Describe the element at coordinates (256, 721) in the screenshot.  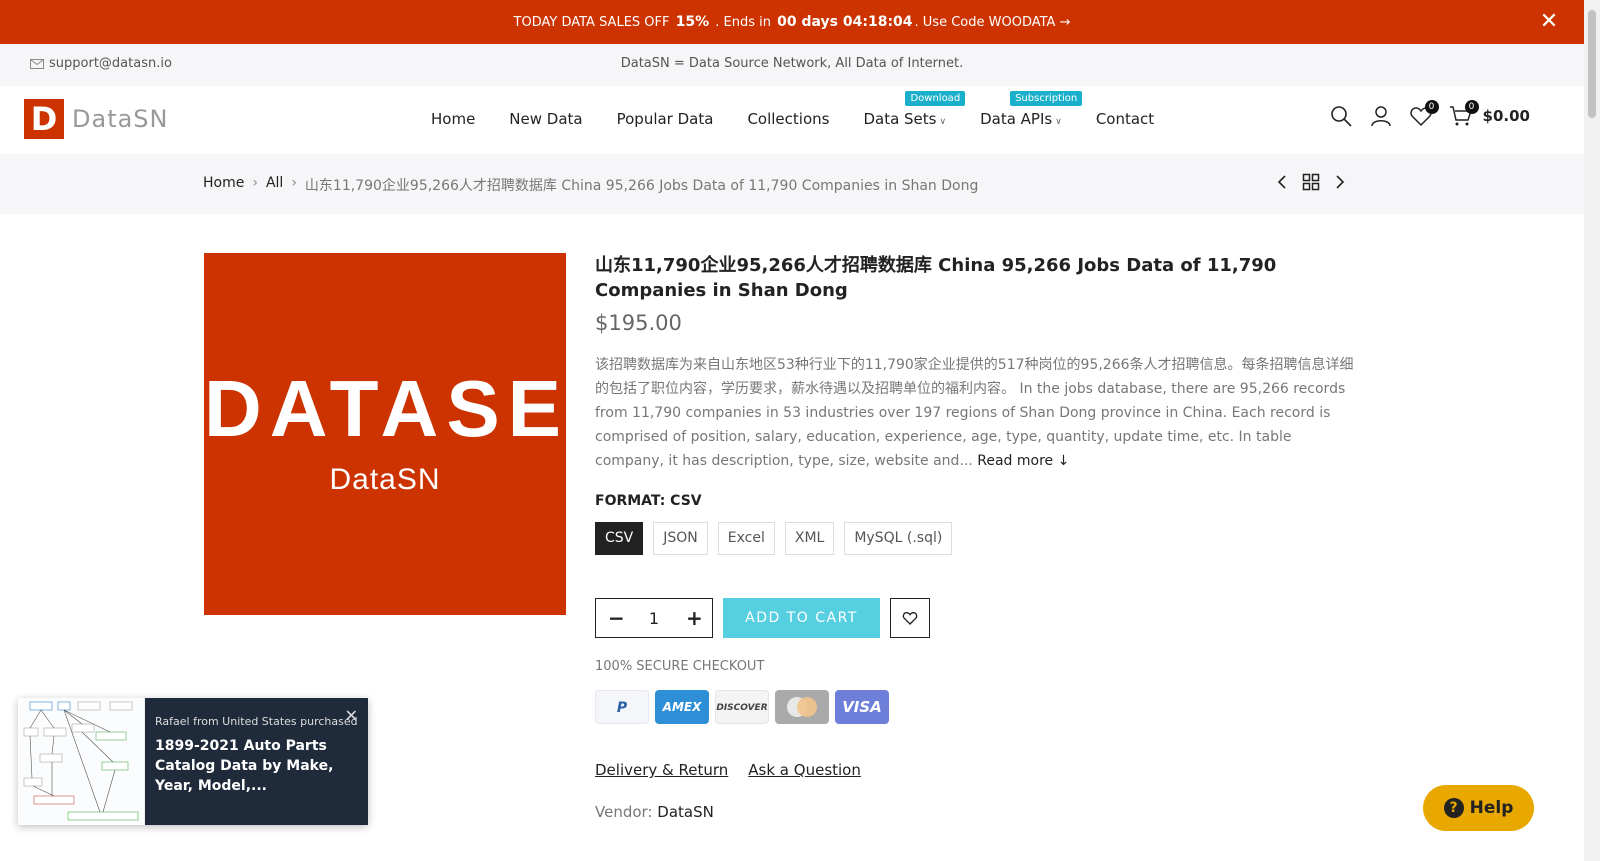
I see `popup-buyer-text: Rafael from United States purchased` at that location.